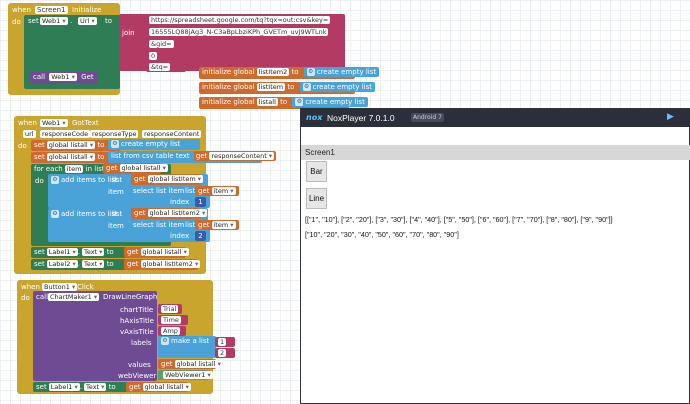 The height and width of the screenshot is (404, 690). Describe the element at coordinates (74, 169) in the screenshot. I see `item-var-field: item` at that location.